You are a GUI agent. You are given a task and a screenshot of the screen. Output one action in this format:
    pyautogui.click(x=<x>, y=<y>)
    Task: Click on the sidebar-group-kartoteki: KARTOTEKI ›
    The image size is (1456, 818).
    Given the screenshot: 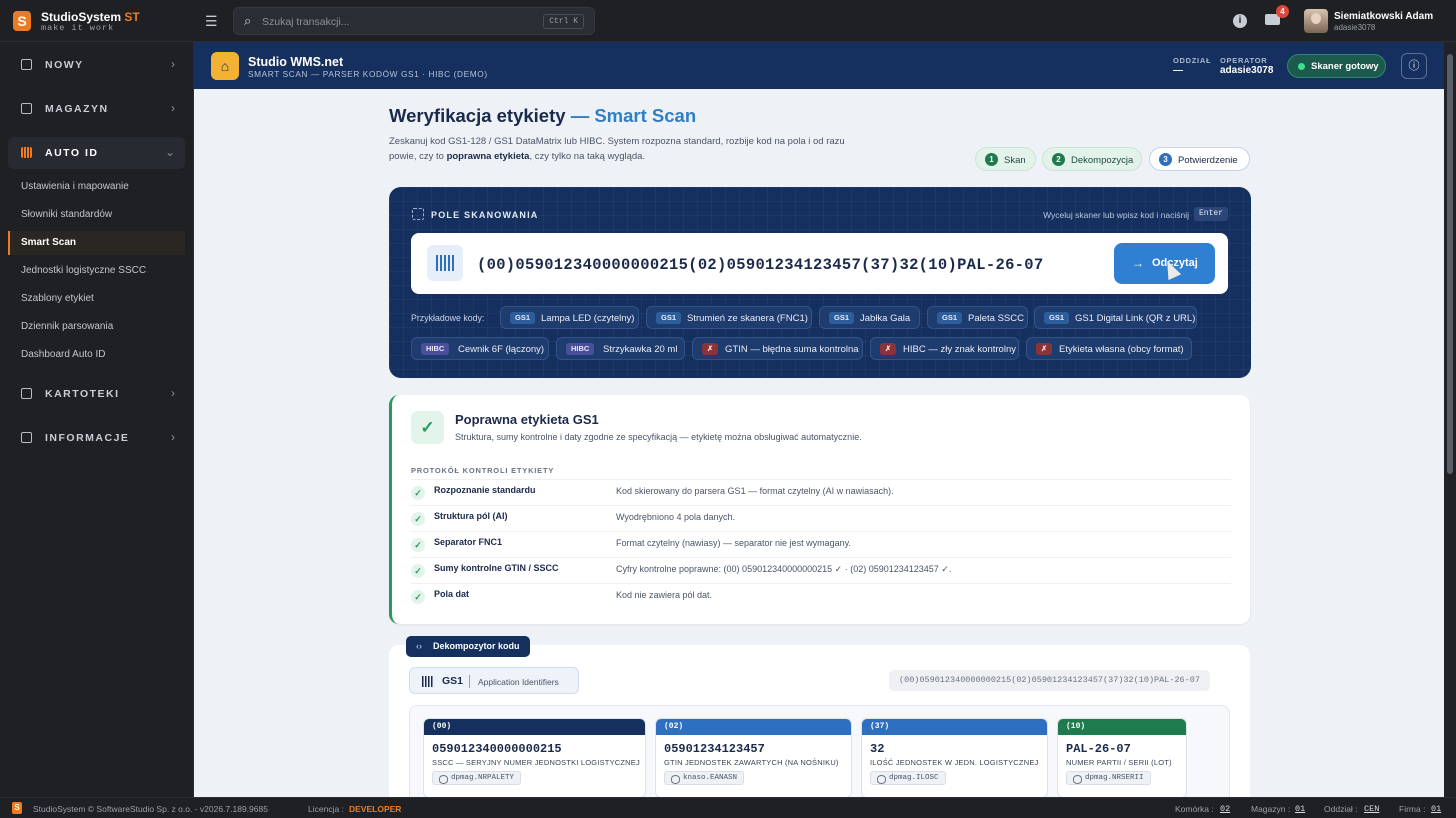 What is the action you would take?
    pyautogui.click(x=96, y=394)
    